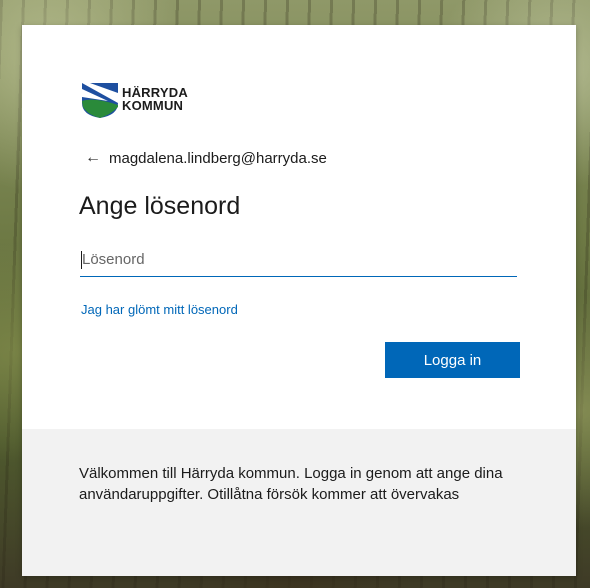 The image size is (590, 588). What do you see at coordinates (93, 158) in the screenshot?
I see `arrow-left-icon: ←` at bounding box center [93, 158].